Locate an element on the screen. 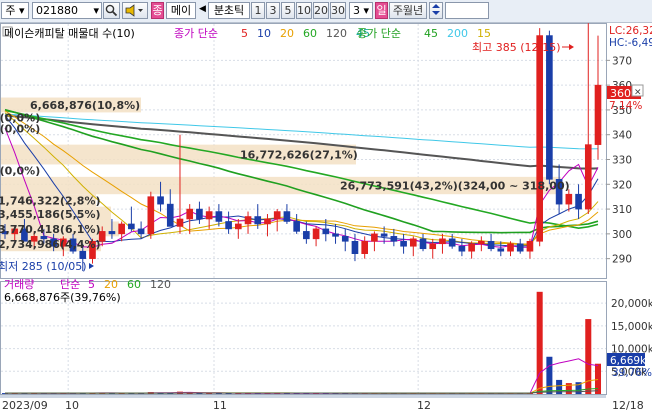 Image resolution: width=652 pixels, height=415 pixels. volume-tick-label: 15,000k is located at coordinates (631, 327).